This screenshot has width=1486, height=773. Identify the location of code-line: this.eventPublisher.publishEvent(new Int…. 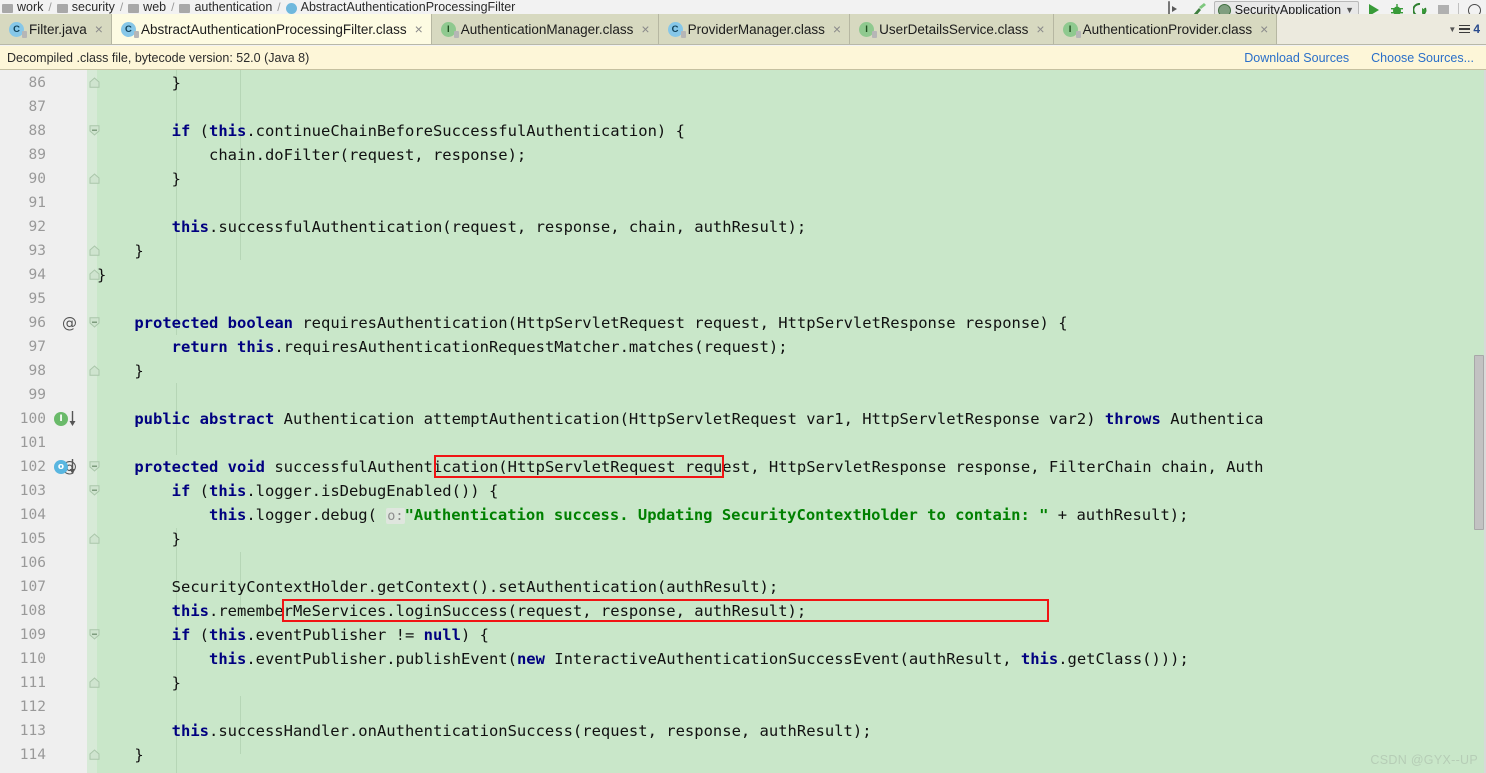
(791, 659).